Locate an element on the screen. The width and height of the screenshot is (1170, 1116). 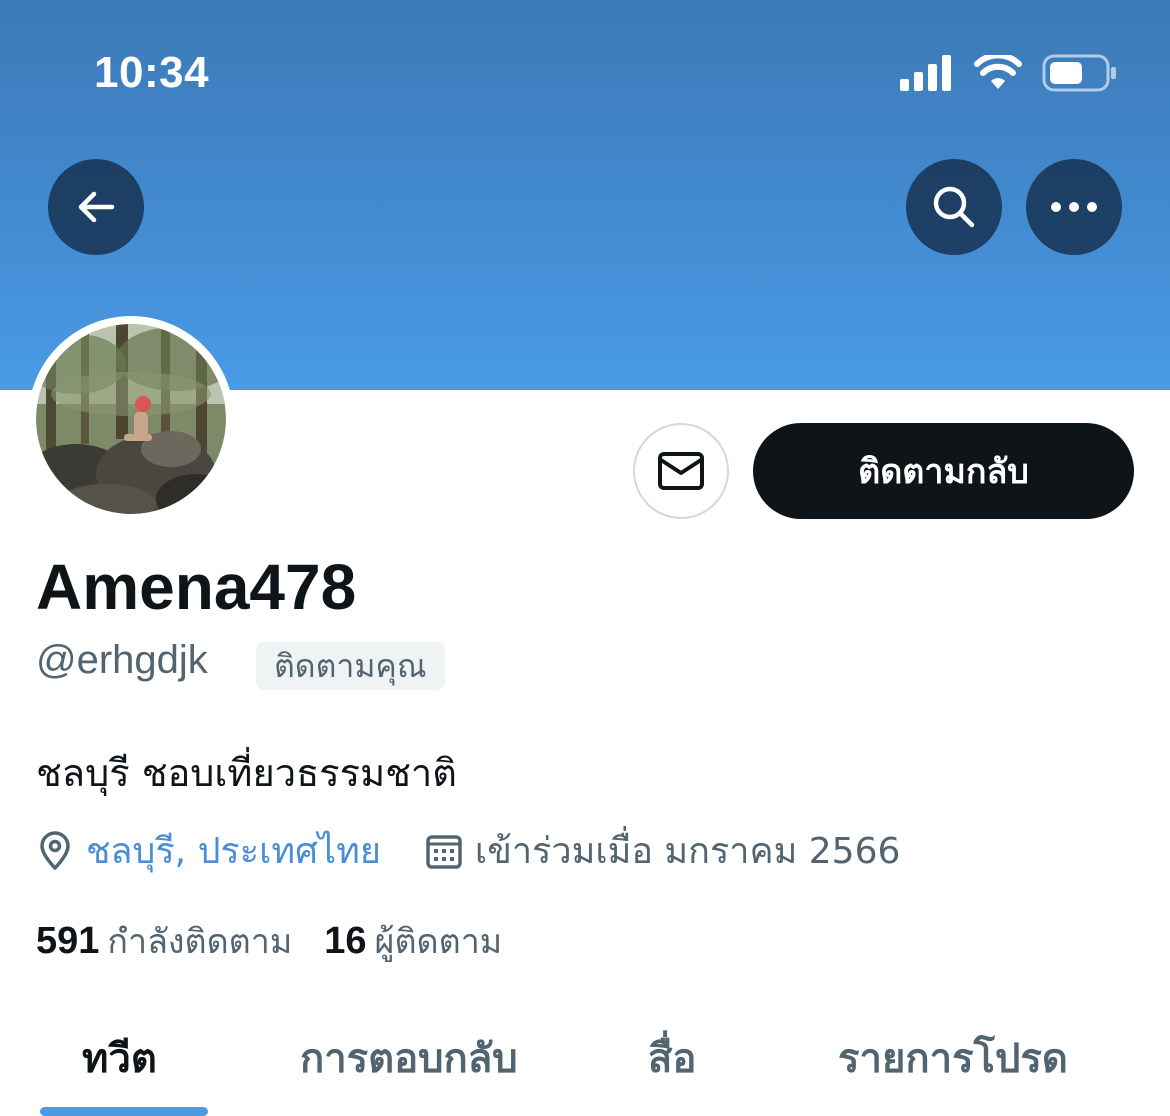
active-tab-indicator is located at coordinates (124, 1111).